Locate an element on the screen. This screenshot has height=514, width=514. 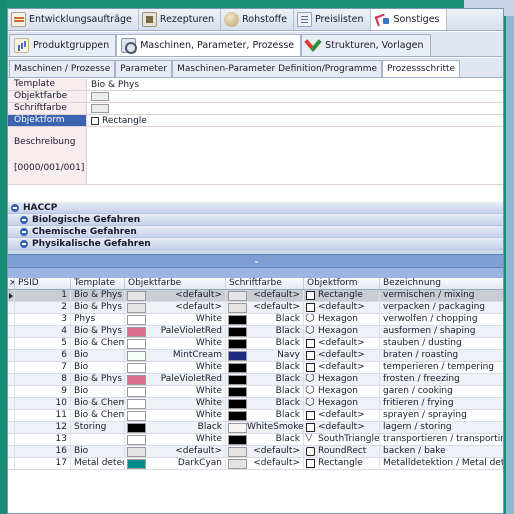
cell-psid: 10 is located at coordinates (43, 403).